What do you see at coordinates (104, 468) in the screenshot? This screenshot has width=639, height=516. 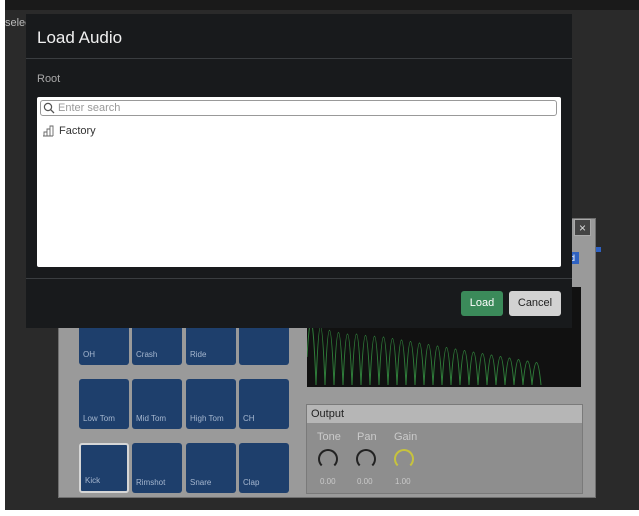 I see `drum-pad-kick: Kick` at bounding box center [104, 468].